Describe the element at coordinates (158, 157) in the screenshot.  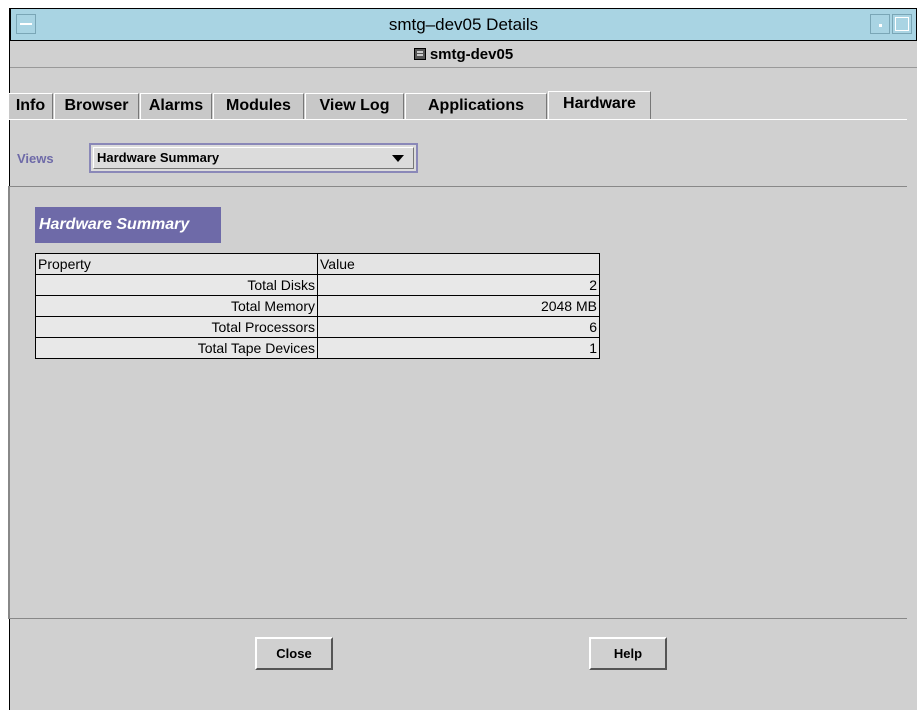
I see `views-selected-value: Hardware Summary` at that location.